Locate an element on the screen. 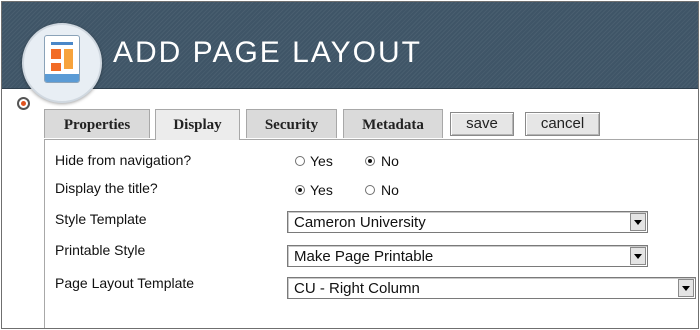 The width and height of the screenshot is (700, 330). hide-nav-yes-radio is located at coordinates (300, 161).